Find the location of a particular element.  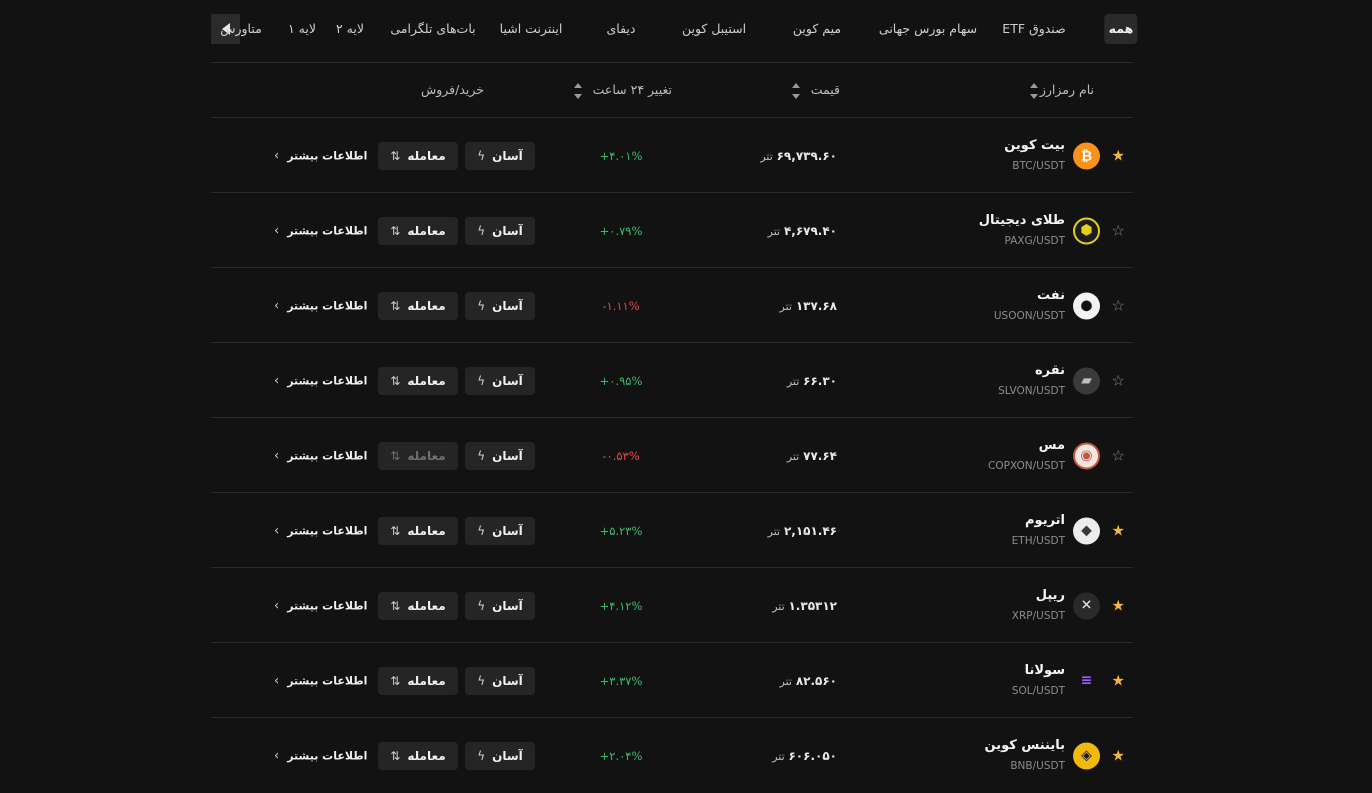

coin-price: ۶۹,۷۳۹.۶۰ تتر is located at coordinates (798, 156).